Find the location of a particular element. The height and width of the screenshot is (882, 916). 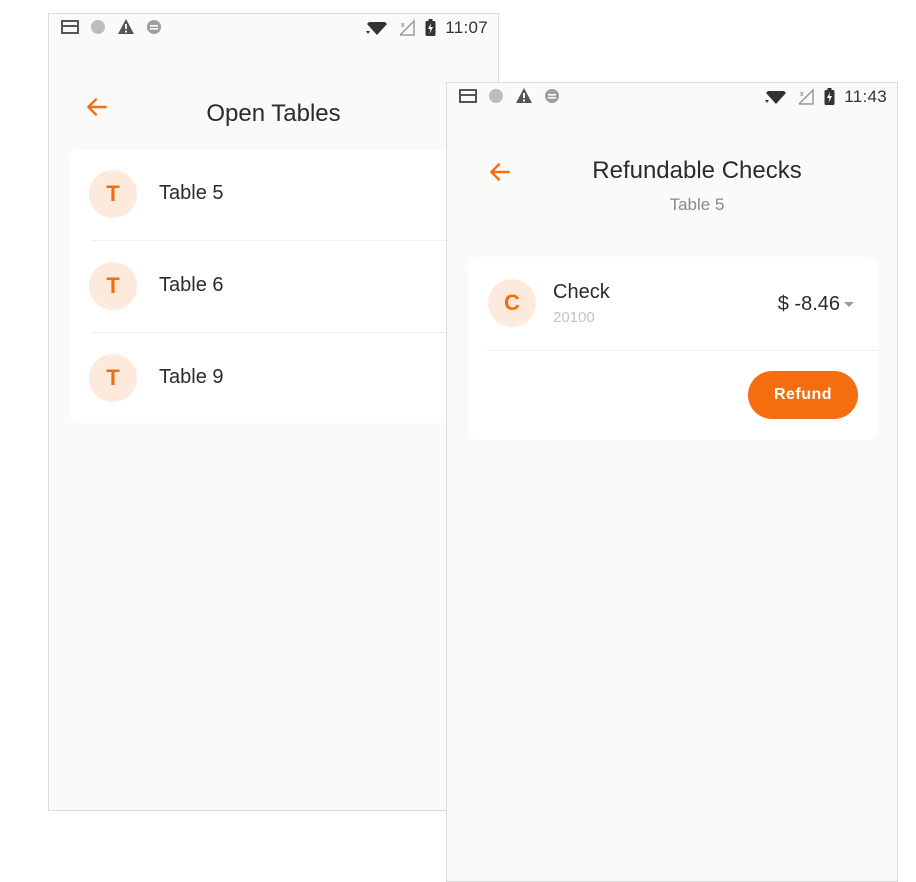

page-title: Open Tables is located at coordinates (273, 113).